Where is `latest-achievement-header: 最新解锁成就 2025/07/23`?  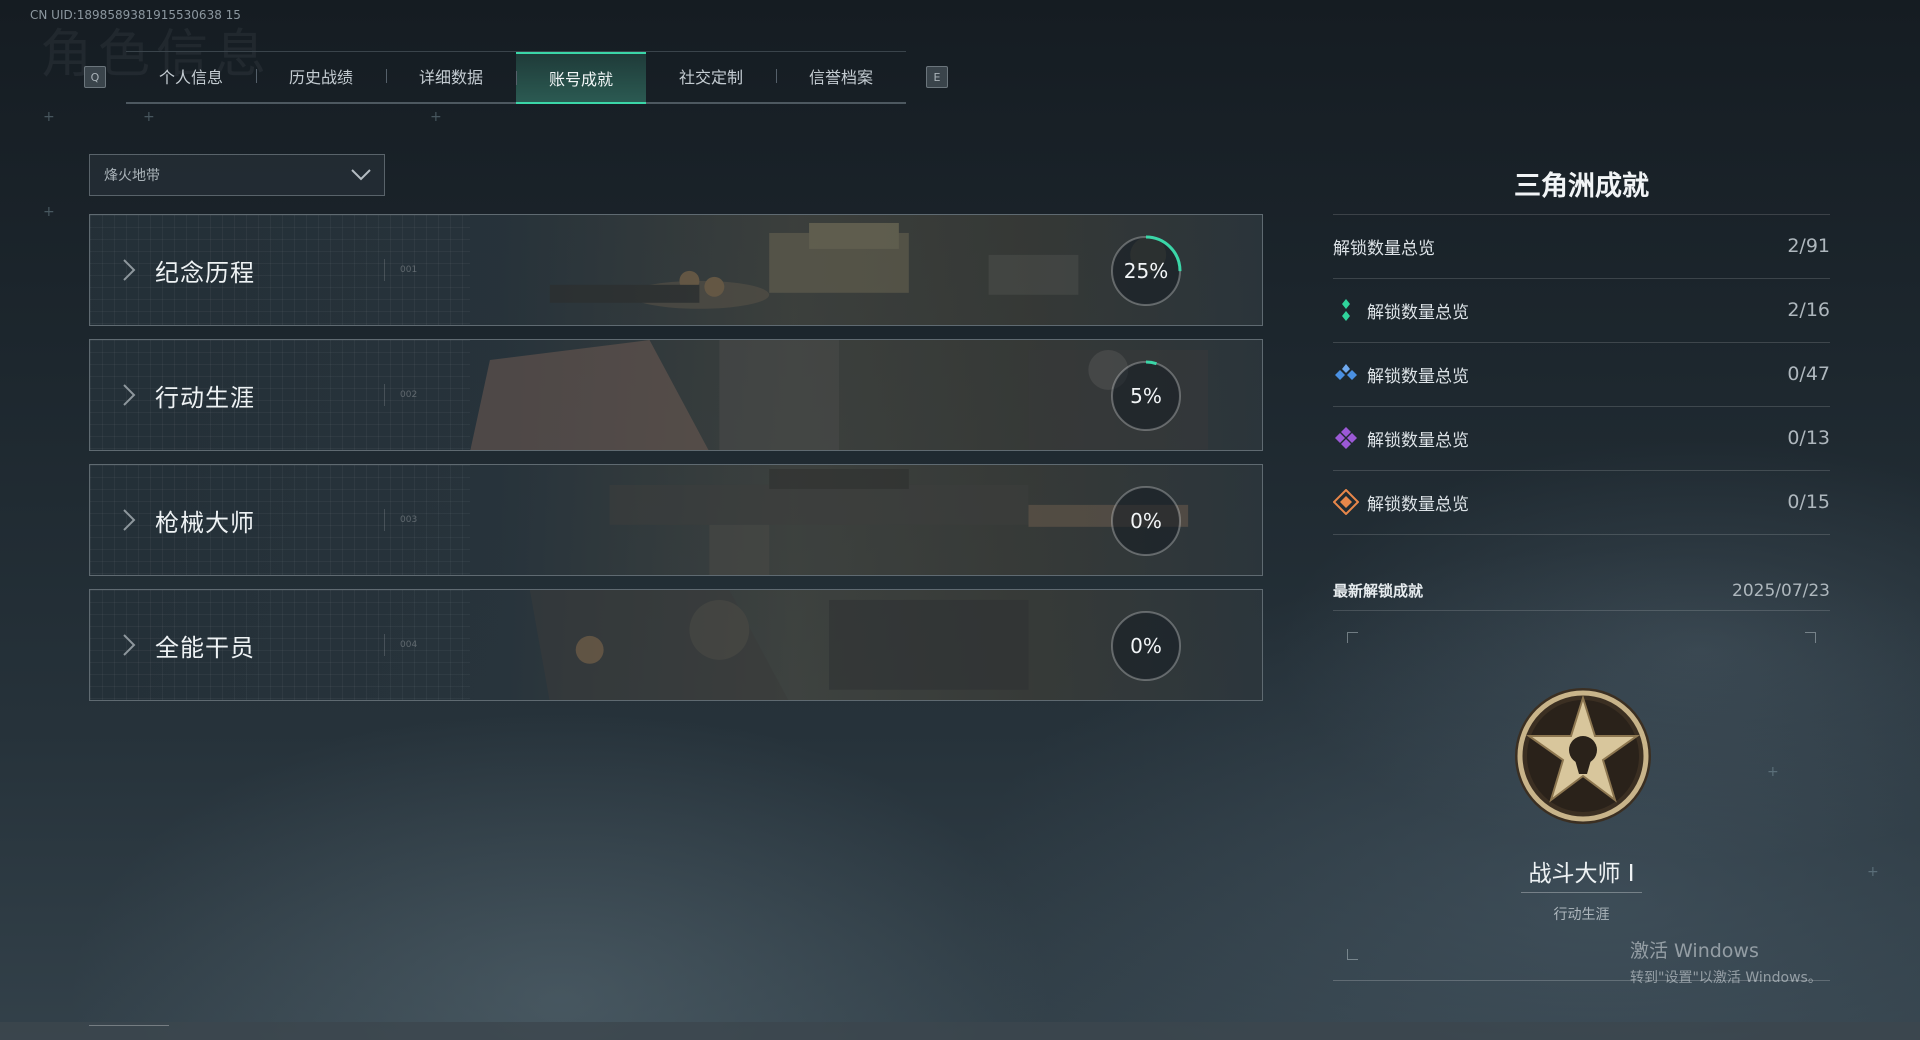 latest-achievement-header: 最新解锁成就 2025/07/23 is located at coordinates (1581, 590).